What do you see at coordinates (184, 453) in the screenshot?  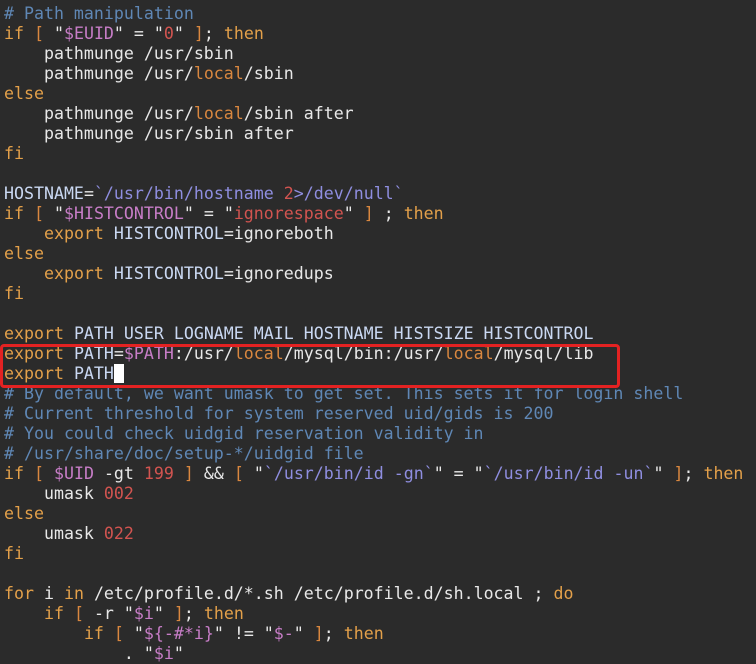 I see `code-token: # /usr/share/doc/setup-*/uidgid file` at bounding box center [184, 453].